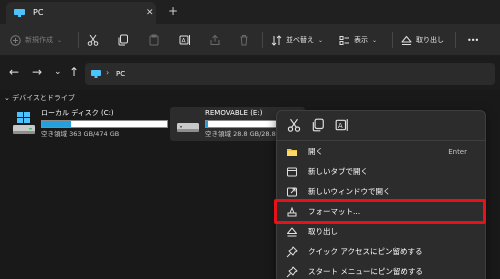 The width and height of the screenshot is (500, 279). I want to click on new-tab-button: +, so click(173, 11).